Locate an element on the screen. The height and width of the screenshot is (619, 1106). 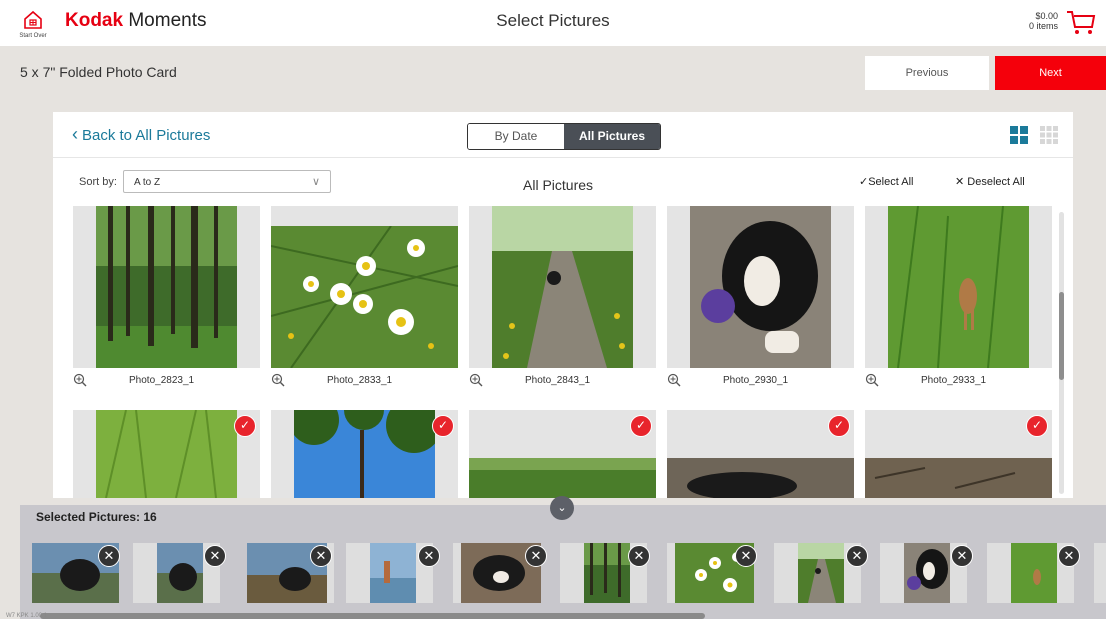
start-over-button: Start Over is located at coordinates (33, 24).